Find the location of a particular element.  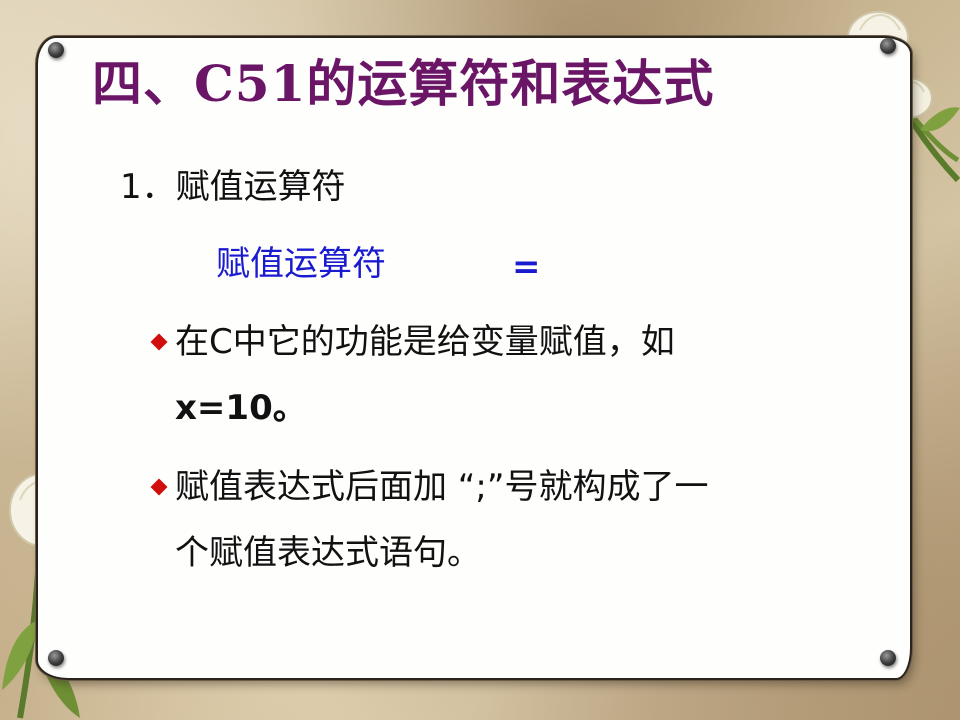

pushpin-top-right-icon is located at coordinates (888, 46).